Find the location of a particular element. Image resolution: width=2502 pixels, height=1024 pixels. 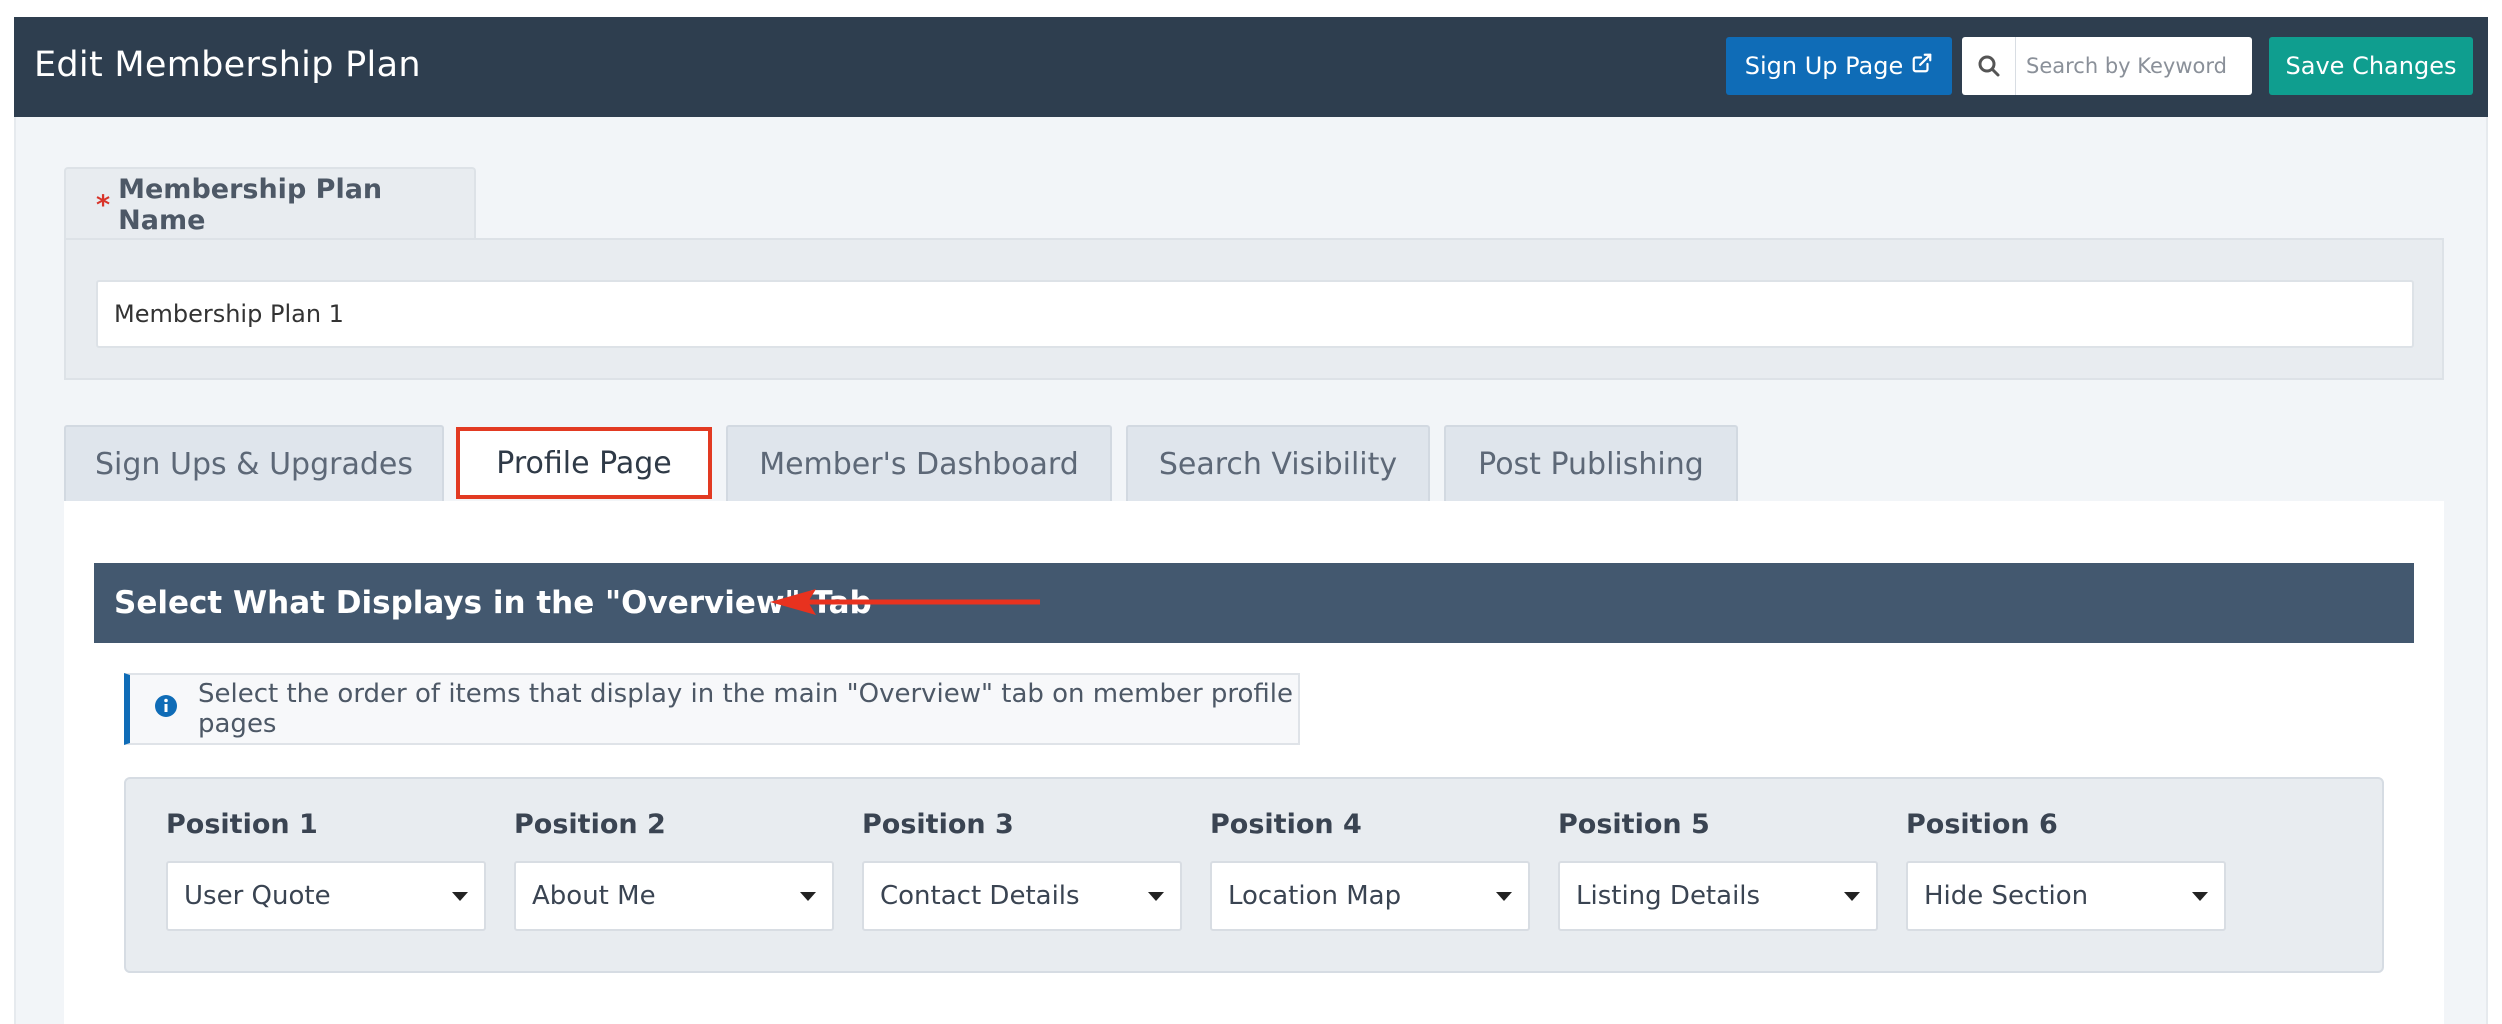

plan-name-panel is located at coordinates (1254, 309).